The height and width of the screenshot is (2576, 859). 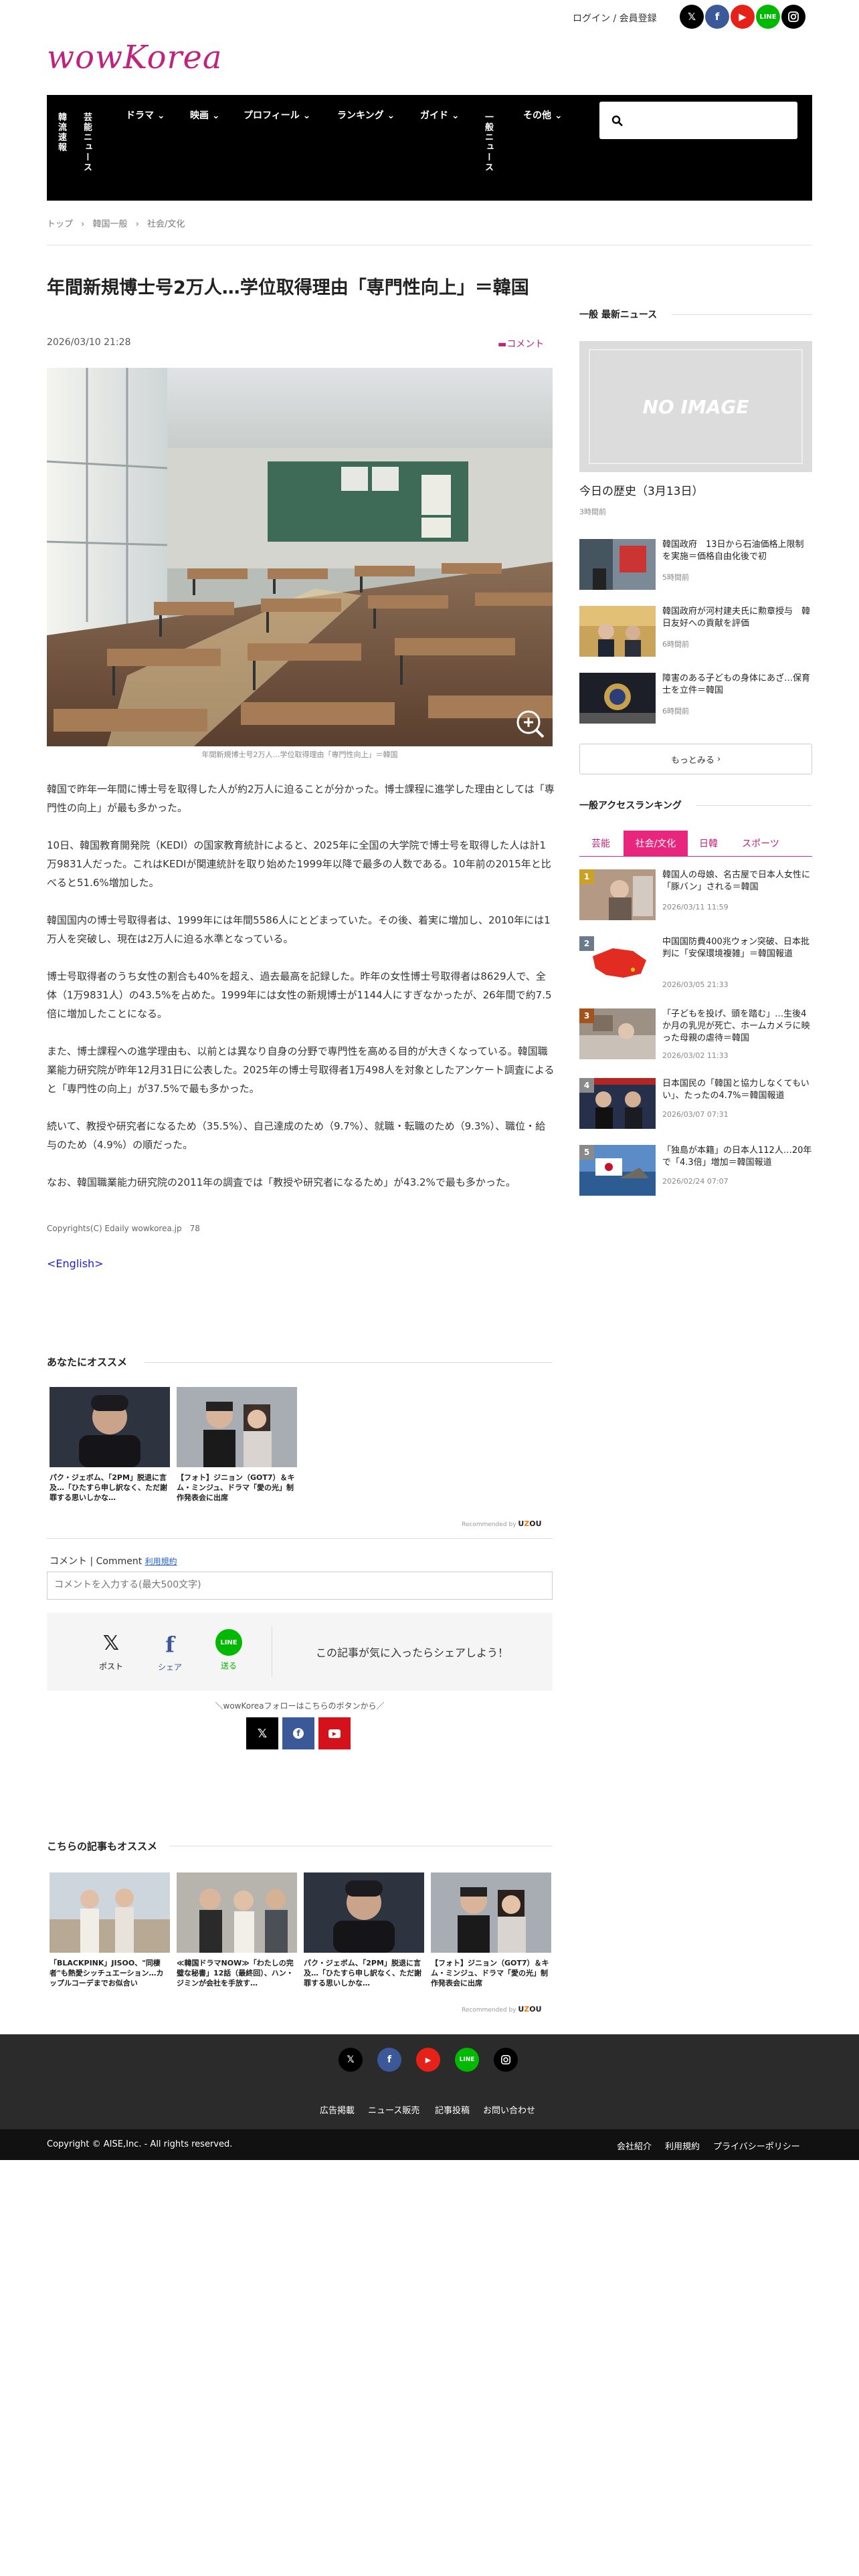 I want to click on breadcrumb-society: 社会/文化, so click(x=166, y=224).